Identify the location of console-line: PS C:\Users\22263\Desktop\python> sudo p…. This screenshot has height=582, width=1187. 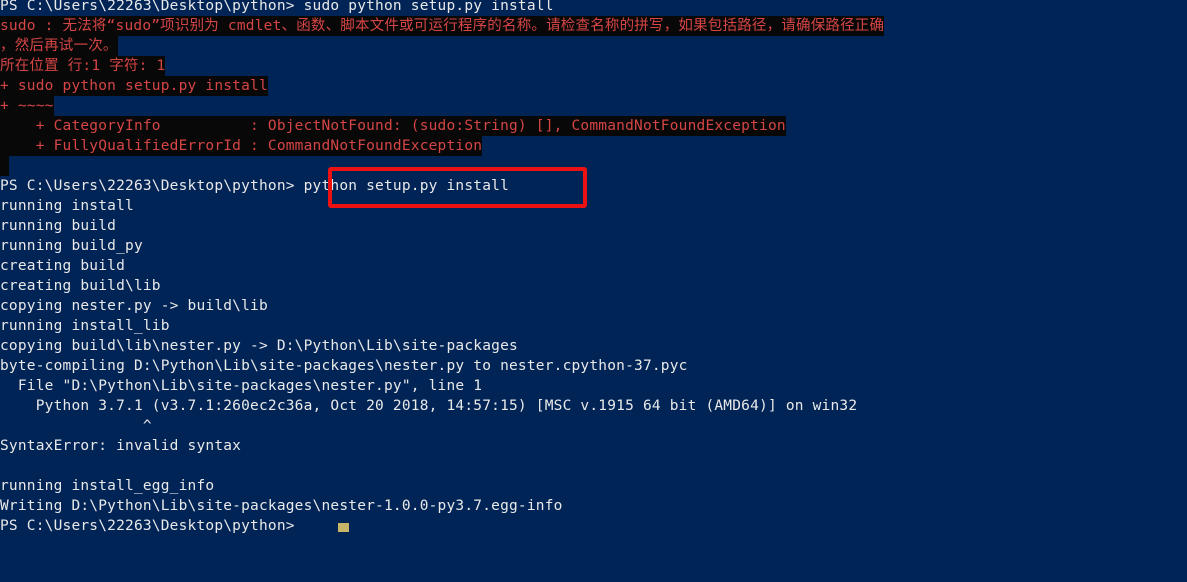
(277, 8).